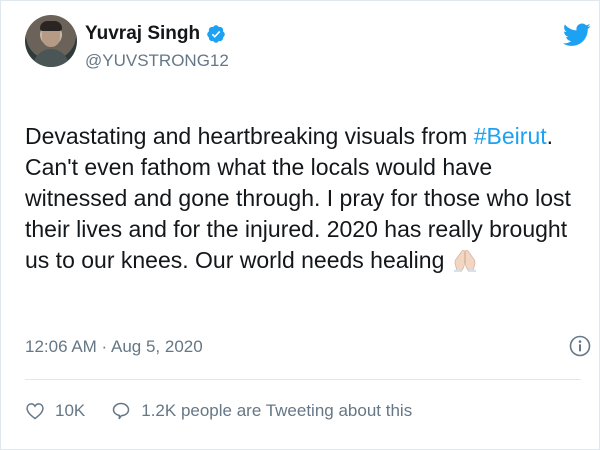 This screenshot has height=450, width=600. I want to click on tweet-actions: 10K 1.2K people are Tweeting about this, so click(218, 411).